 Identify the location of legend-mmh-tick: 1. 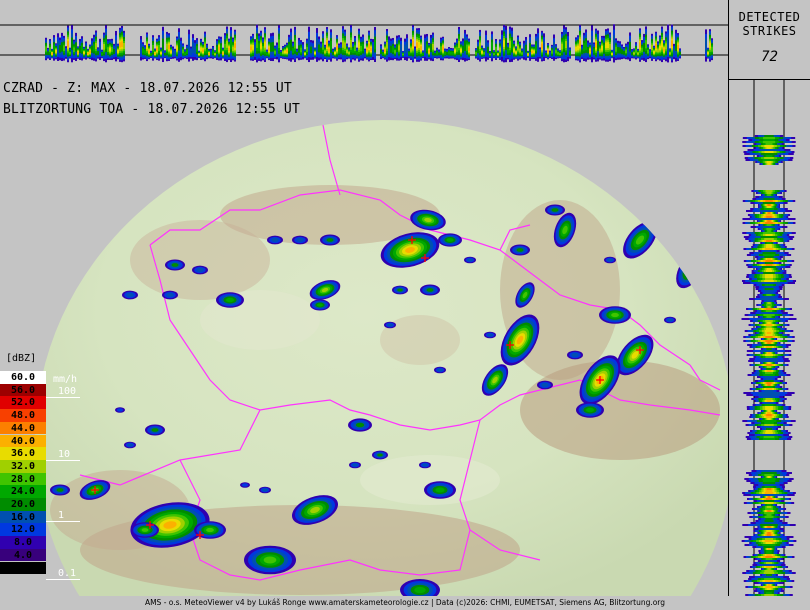
(63, 516).